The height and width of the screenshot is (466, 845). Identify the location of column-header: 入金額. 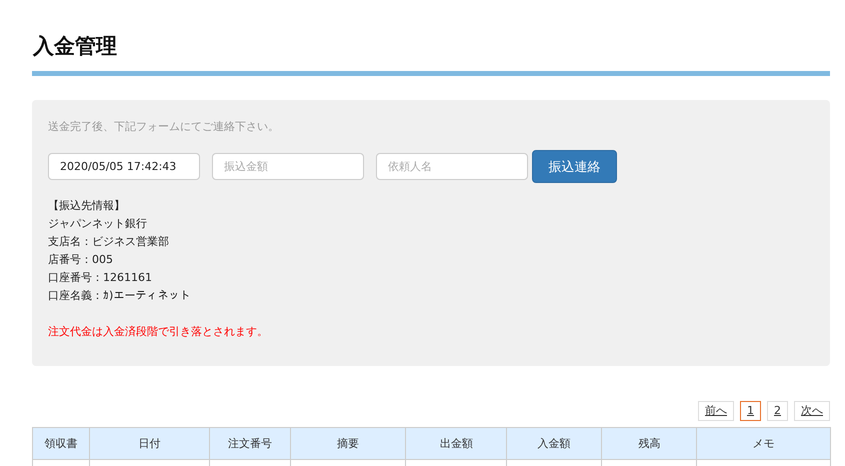
(554, 444).